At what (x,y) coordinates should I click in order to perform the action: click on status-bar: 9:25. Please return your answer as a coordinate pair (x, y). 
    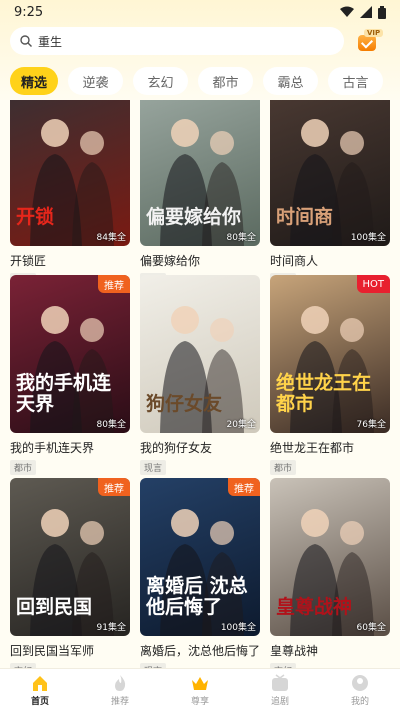
    Looking at the image, I should click on (200, 12).